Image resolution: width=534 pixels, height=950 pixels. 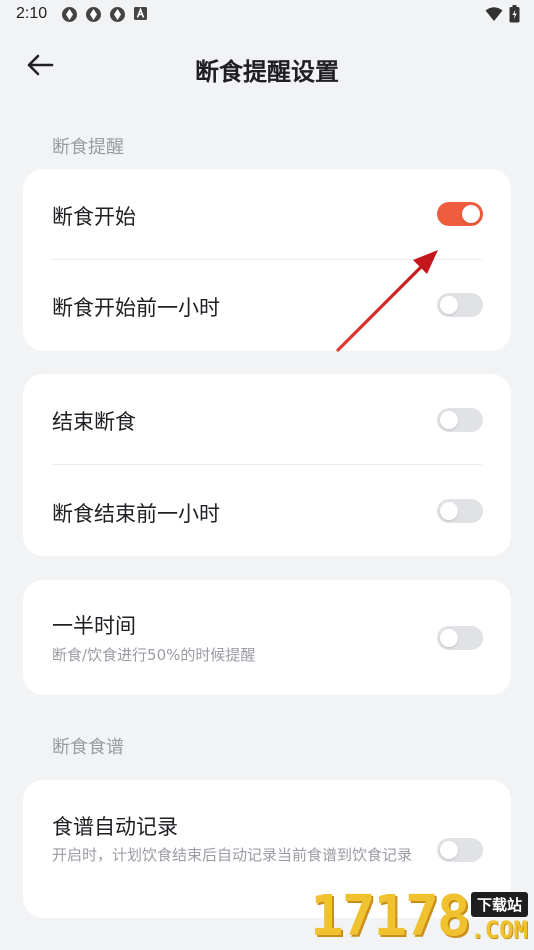 I want to click on status-bar: 2:10, so click(x=267, y=14).